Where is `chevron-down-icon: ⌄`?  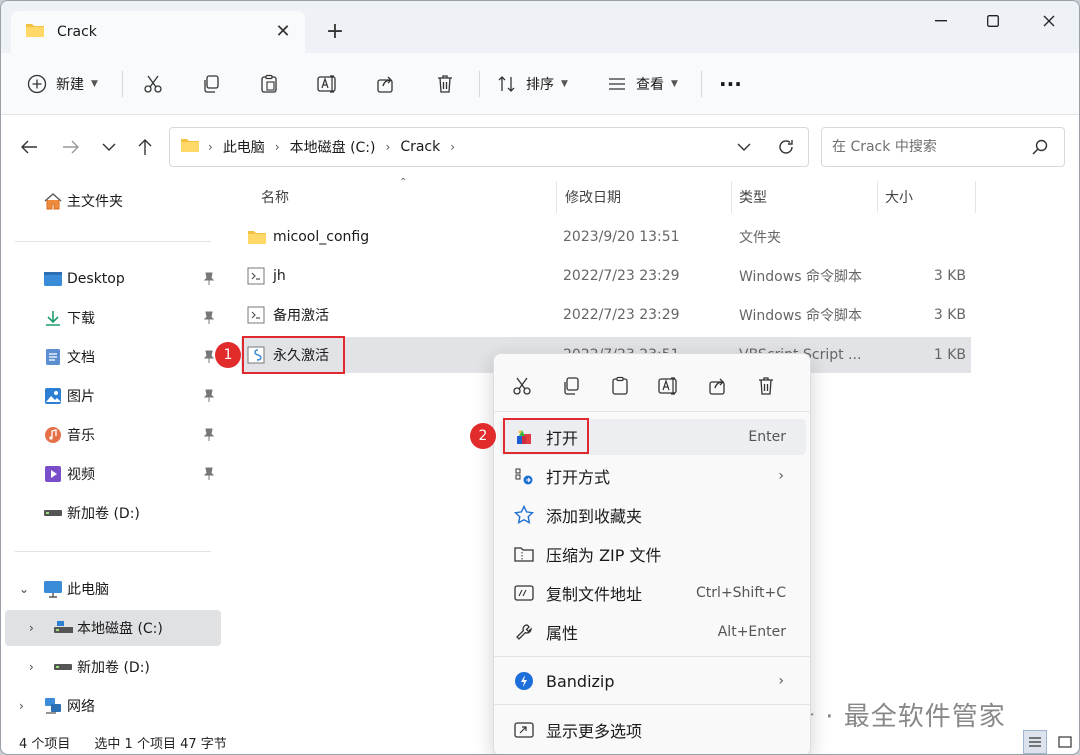 chevron-down-icon: ⌄ is located at coordinates (24, 589).